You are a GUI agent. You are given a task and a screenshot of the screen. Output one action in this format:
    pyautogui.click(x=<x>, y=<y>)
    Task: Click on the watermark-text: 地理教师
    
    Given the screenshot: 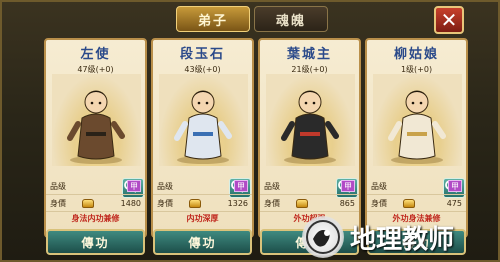 What is the action you would take?
    pyautogui.click(x=402, y=239)
    